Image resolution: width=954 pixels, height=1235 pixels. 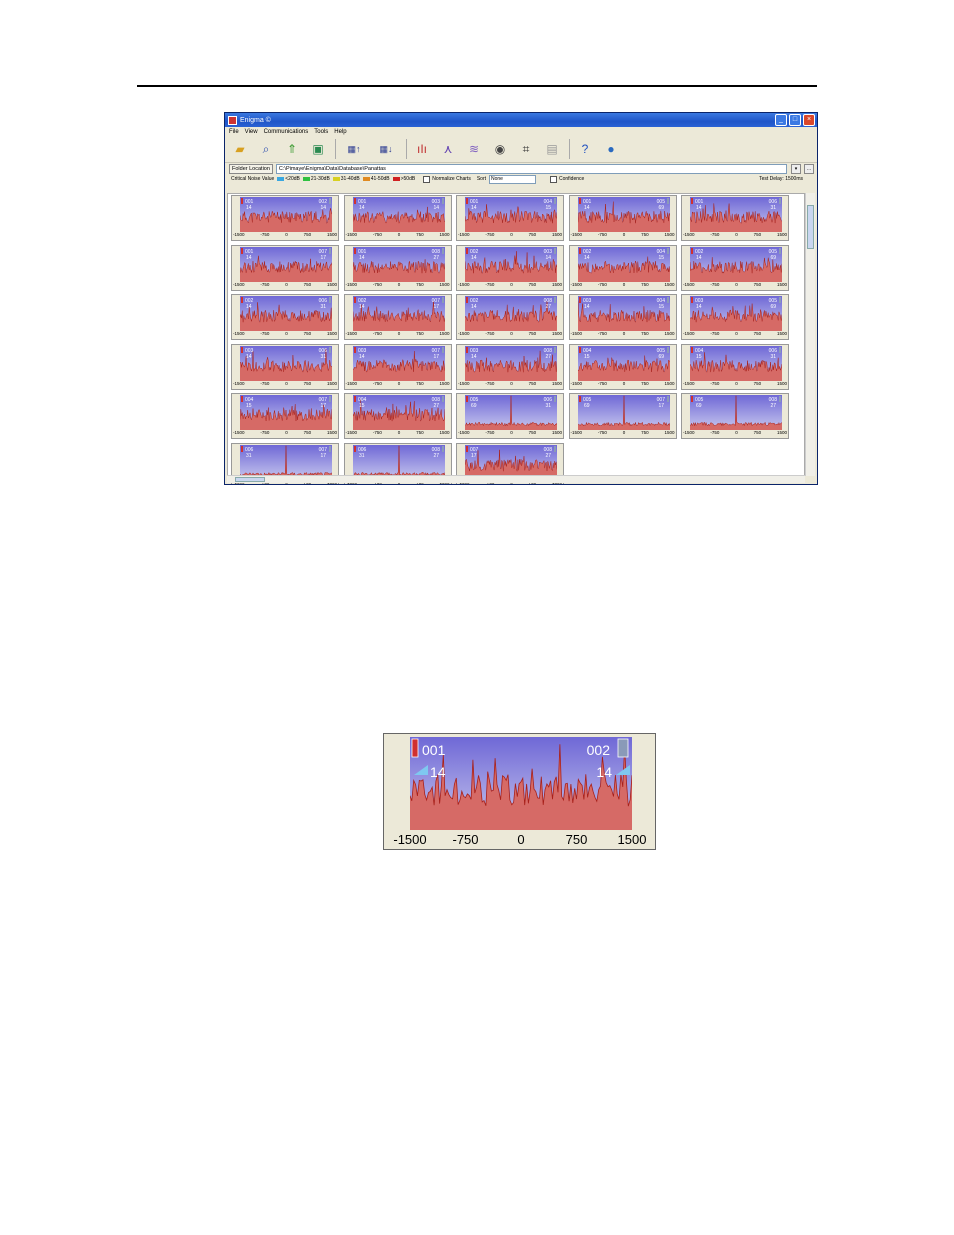 What do you see at coordinates (318, 149) in the screenshot?
I see `refresh-icon: ▣` at bounding box center [318, 149].